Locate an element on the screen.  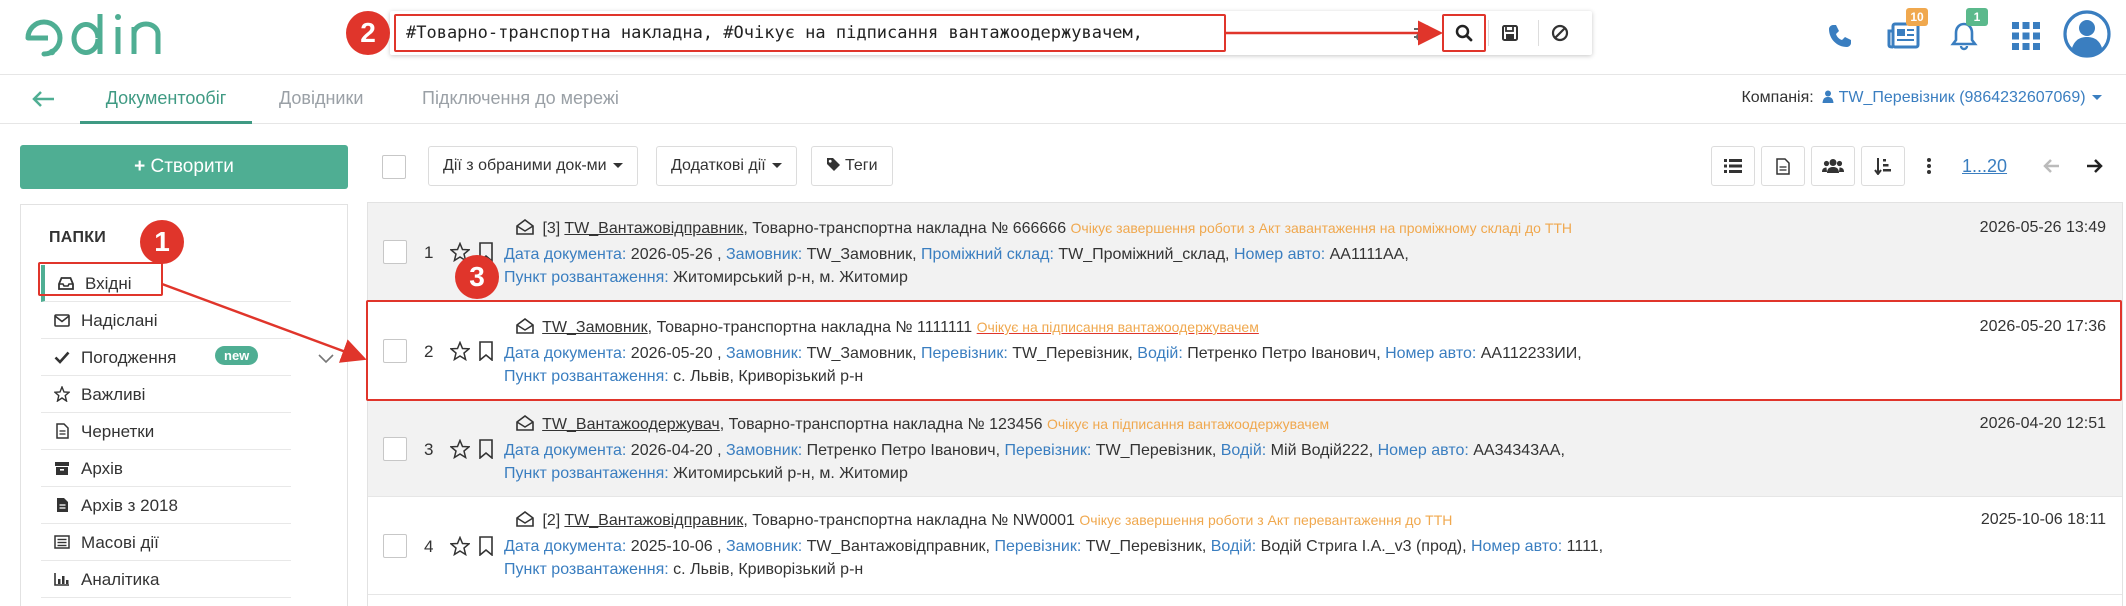
phone-icon is located at coordinates (1840, 36).